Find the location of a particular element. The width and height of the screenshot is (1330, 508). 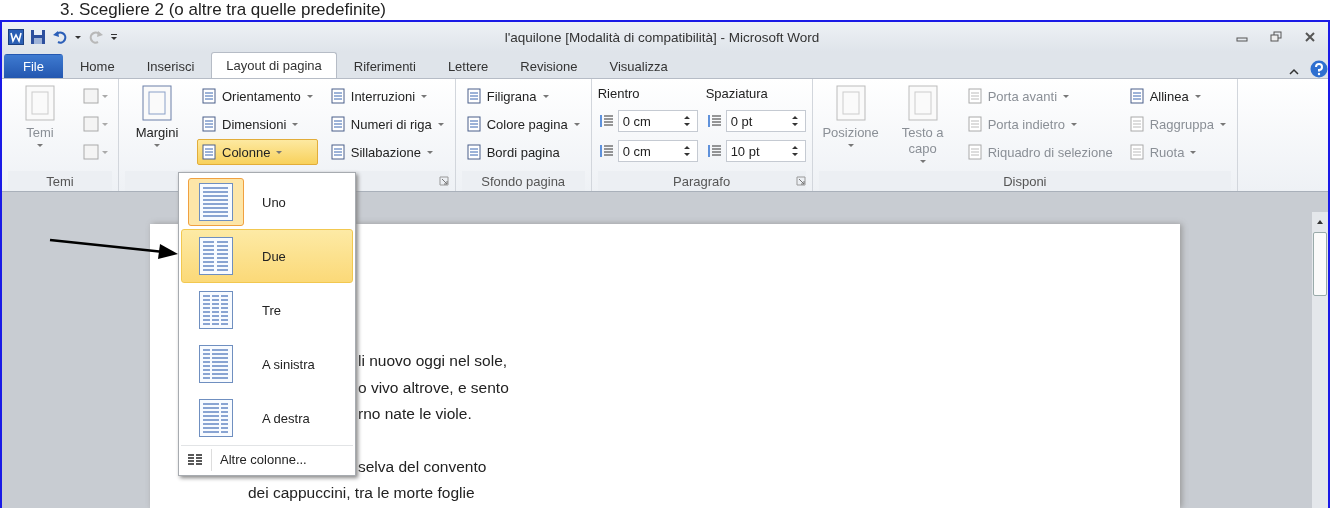

group-heading: Spaziatura is located at coordinates (737, 94).